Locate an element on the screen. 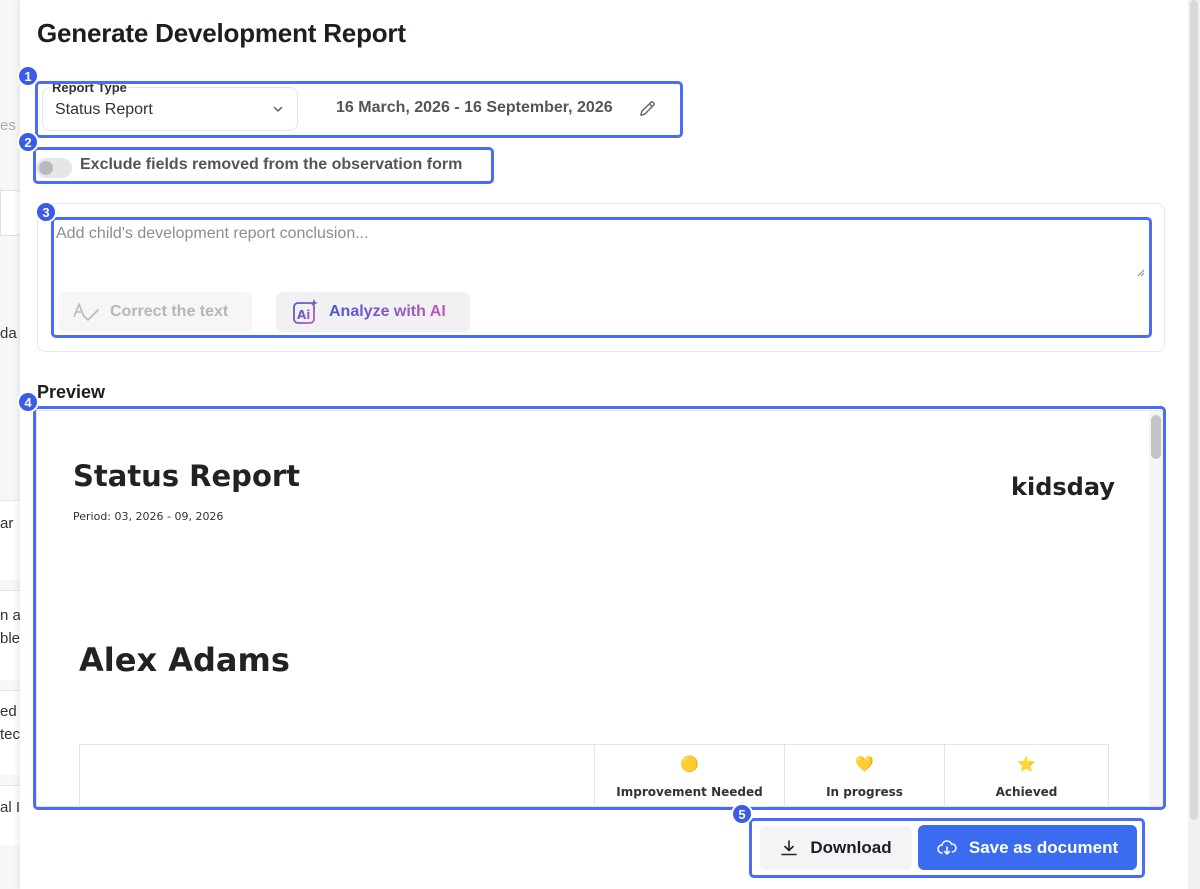 The image size is (1200, 889). page-scrollbar is located at coordinates (1194, 444).